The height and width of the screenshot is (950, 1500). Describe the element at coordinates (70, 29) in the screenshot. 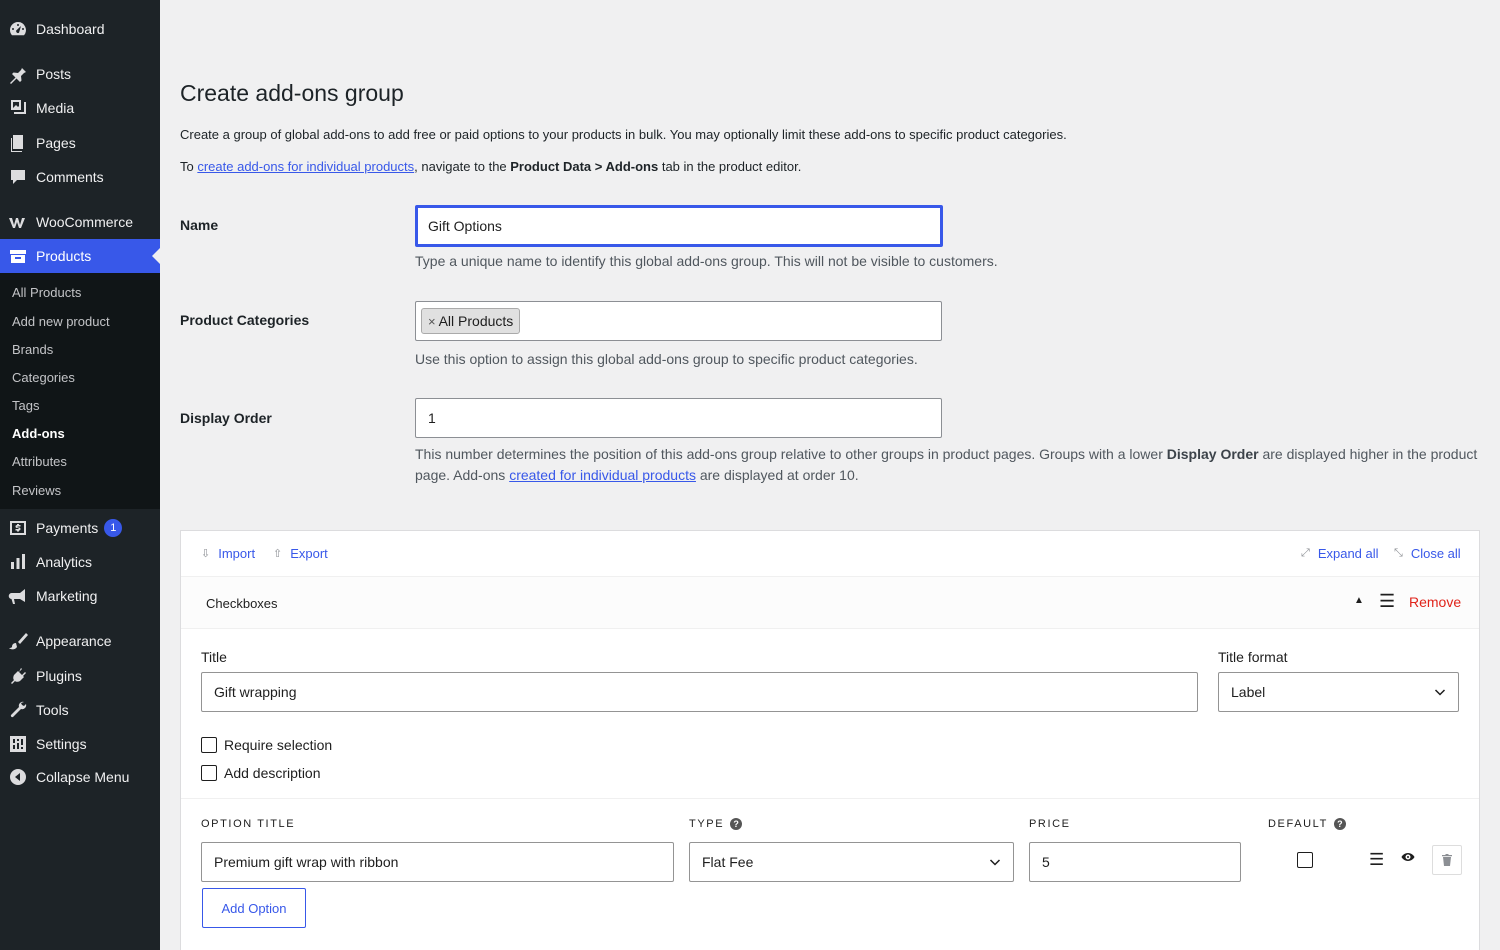

I see `menu-label: Dashboard` at that location.